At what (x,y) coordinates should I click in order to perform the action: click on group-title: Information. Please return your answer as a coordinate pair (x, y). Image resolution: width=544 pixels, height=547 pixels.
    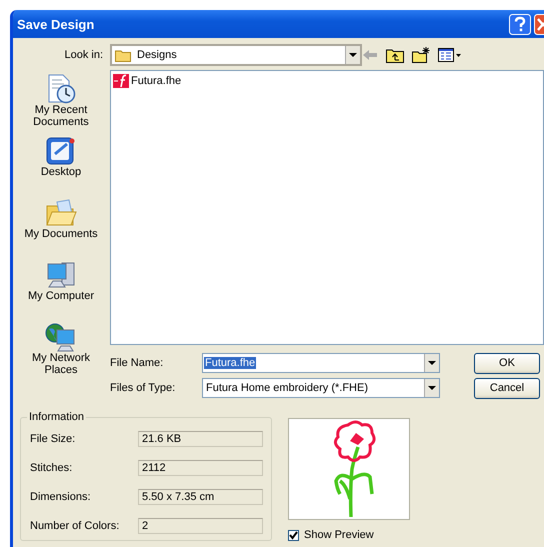
    Looking at the image, I should click on (56, 417).